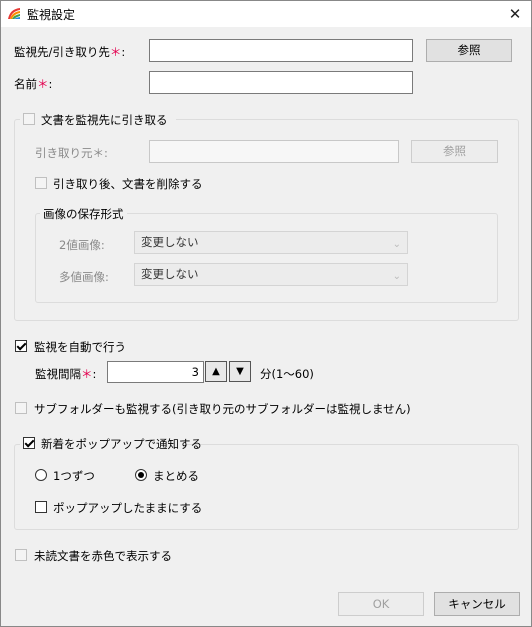 Image resolution: width=532 pixels, height=627 pixels. What do you see at coordinates (21, 346) in the screenshot?
I see `auto-monitor-checkbox` at bounding box center [21, 346].